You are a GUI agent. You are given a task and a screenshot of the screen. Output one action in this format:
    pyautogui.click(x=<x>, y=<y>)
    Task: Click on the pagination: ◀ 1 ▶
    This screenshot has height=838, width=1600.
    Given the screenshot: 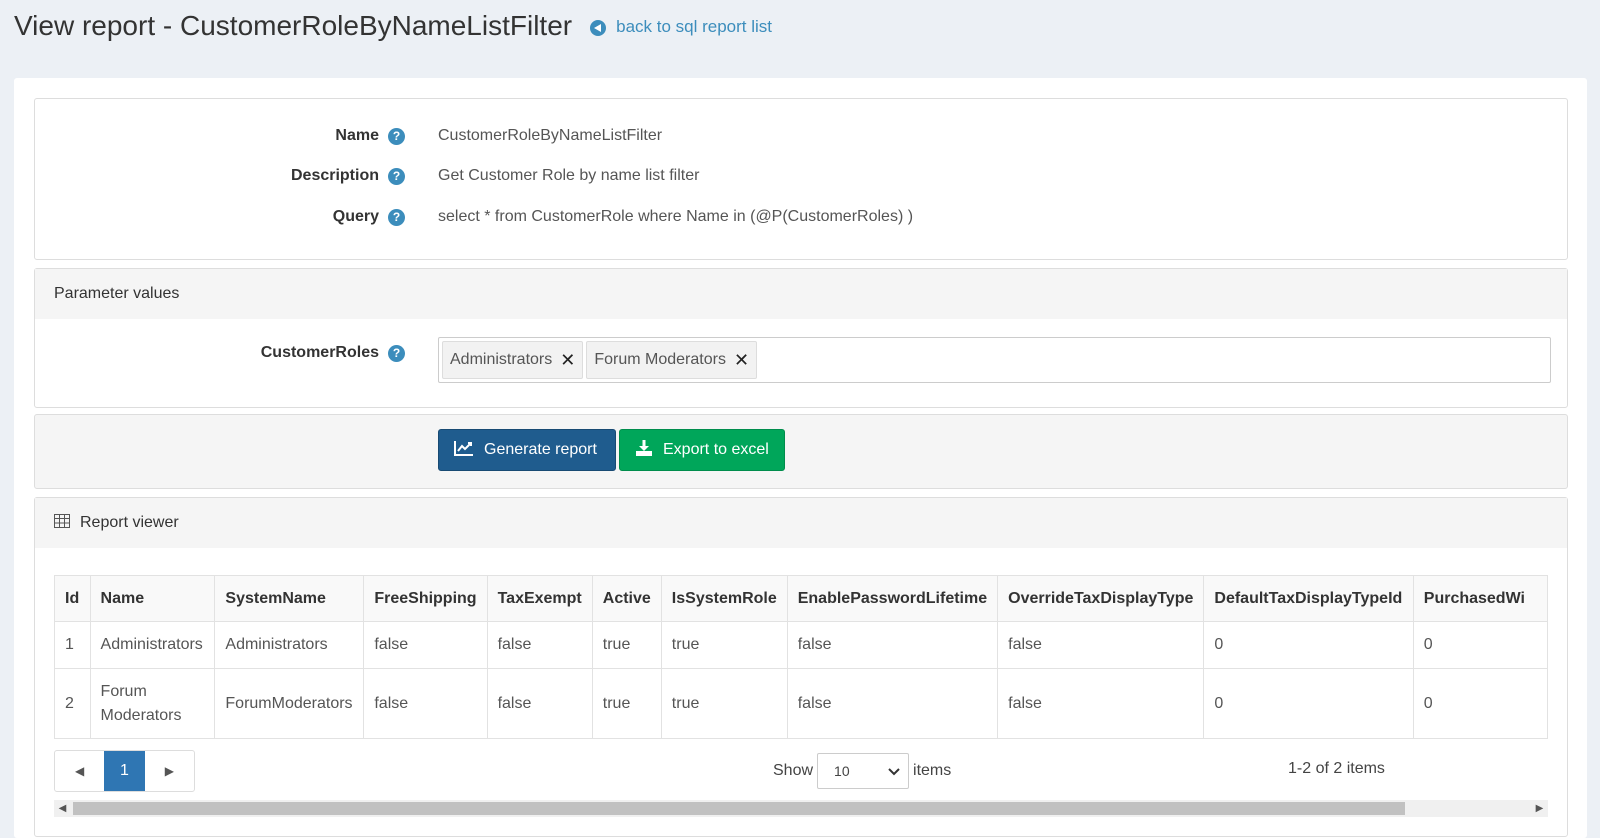 What is the action you would take?
    pyautogui.click(x=124, y=771)
    